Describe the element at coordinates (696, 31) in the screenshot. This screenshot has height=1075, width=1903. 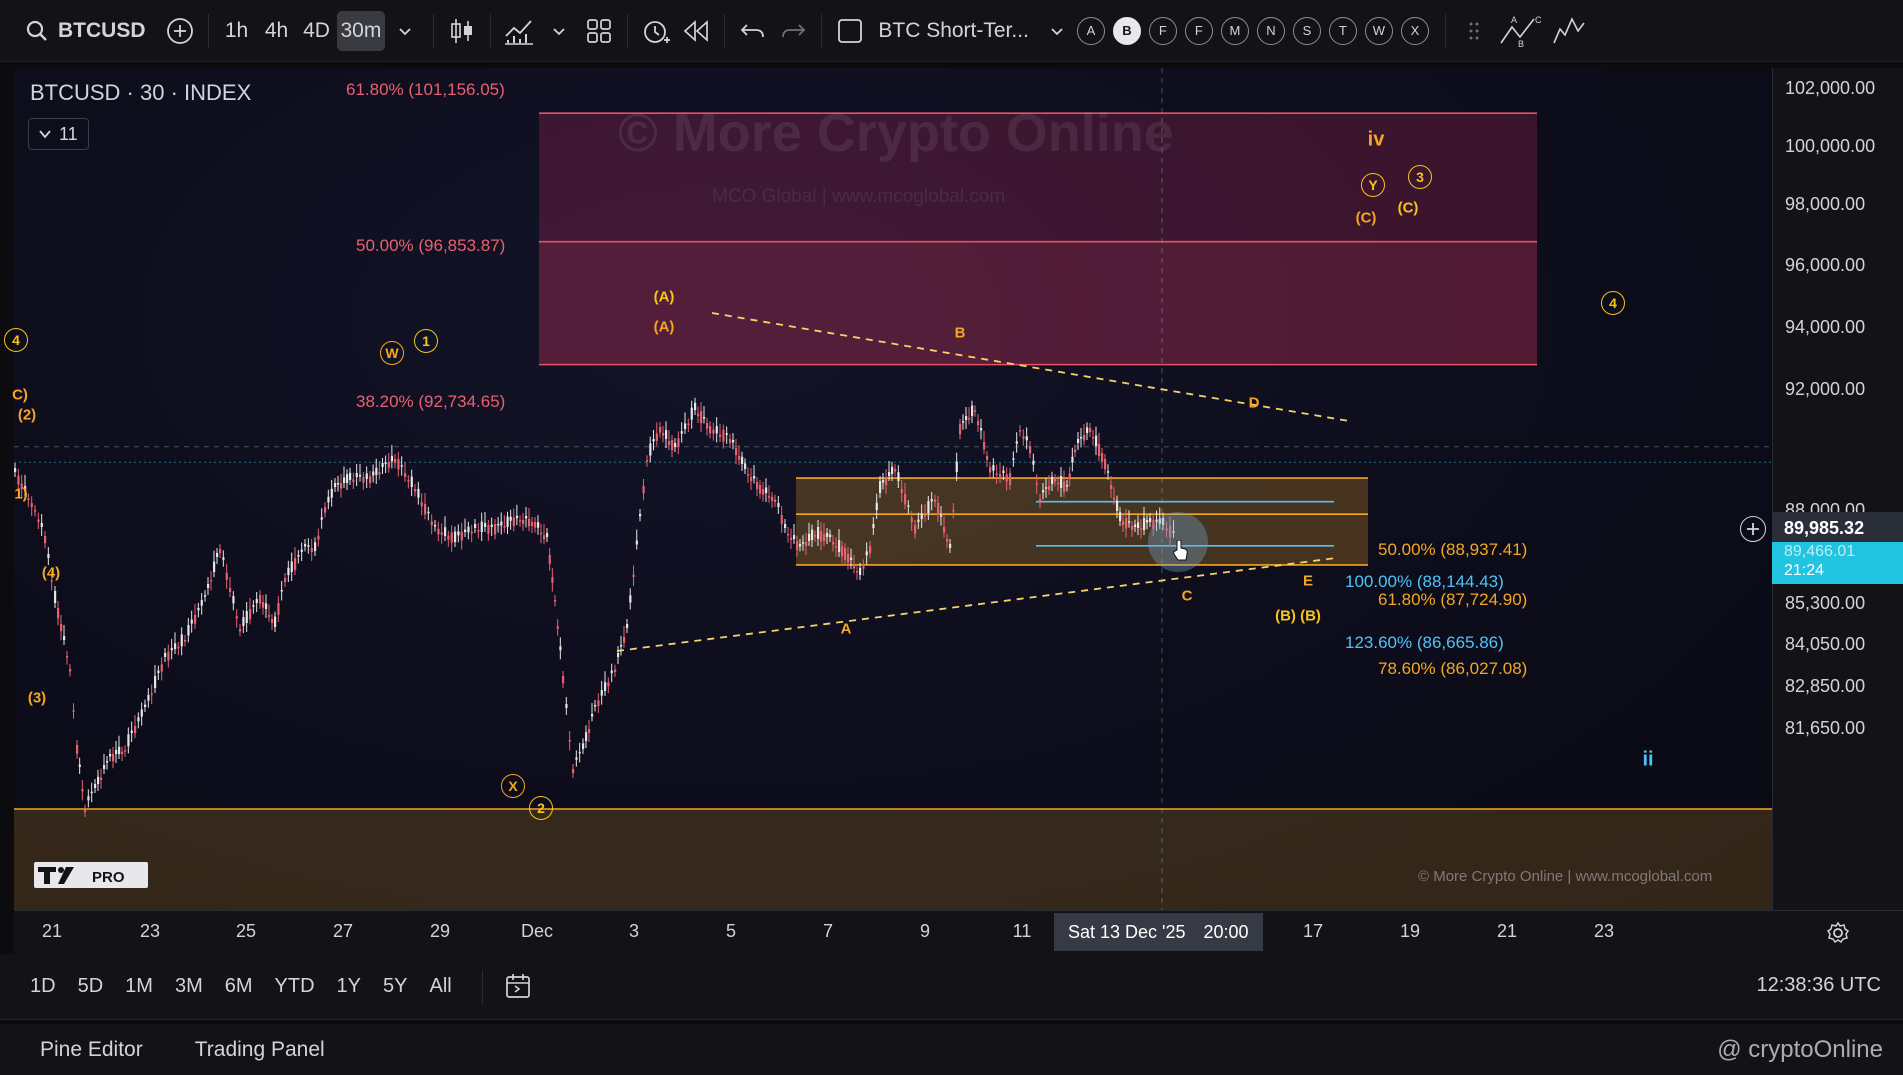
I see `replay-button` at that location.